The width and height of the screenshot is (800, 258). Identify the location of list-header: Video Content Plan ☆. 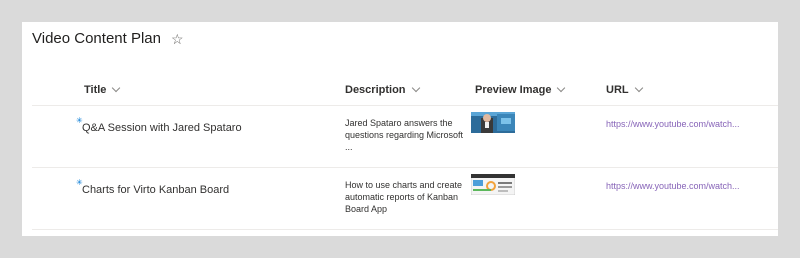
(108, 38).